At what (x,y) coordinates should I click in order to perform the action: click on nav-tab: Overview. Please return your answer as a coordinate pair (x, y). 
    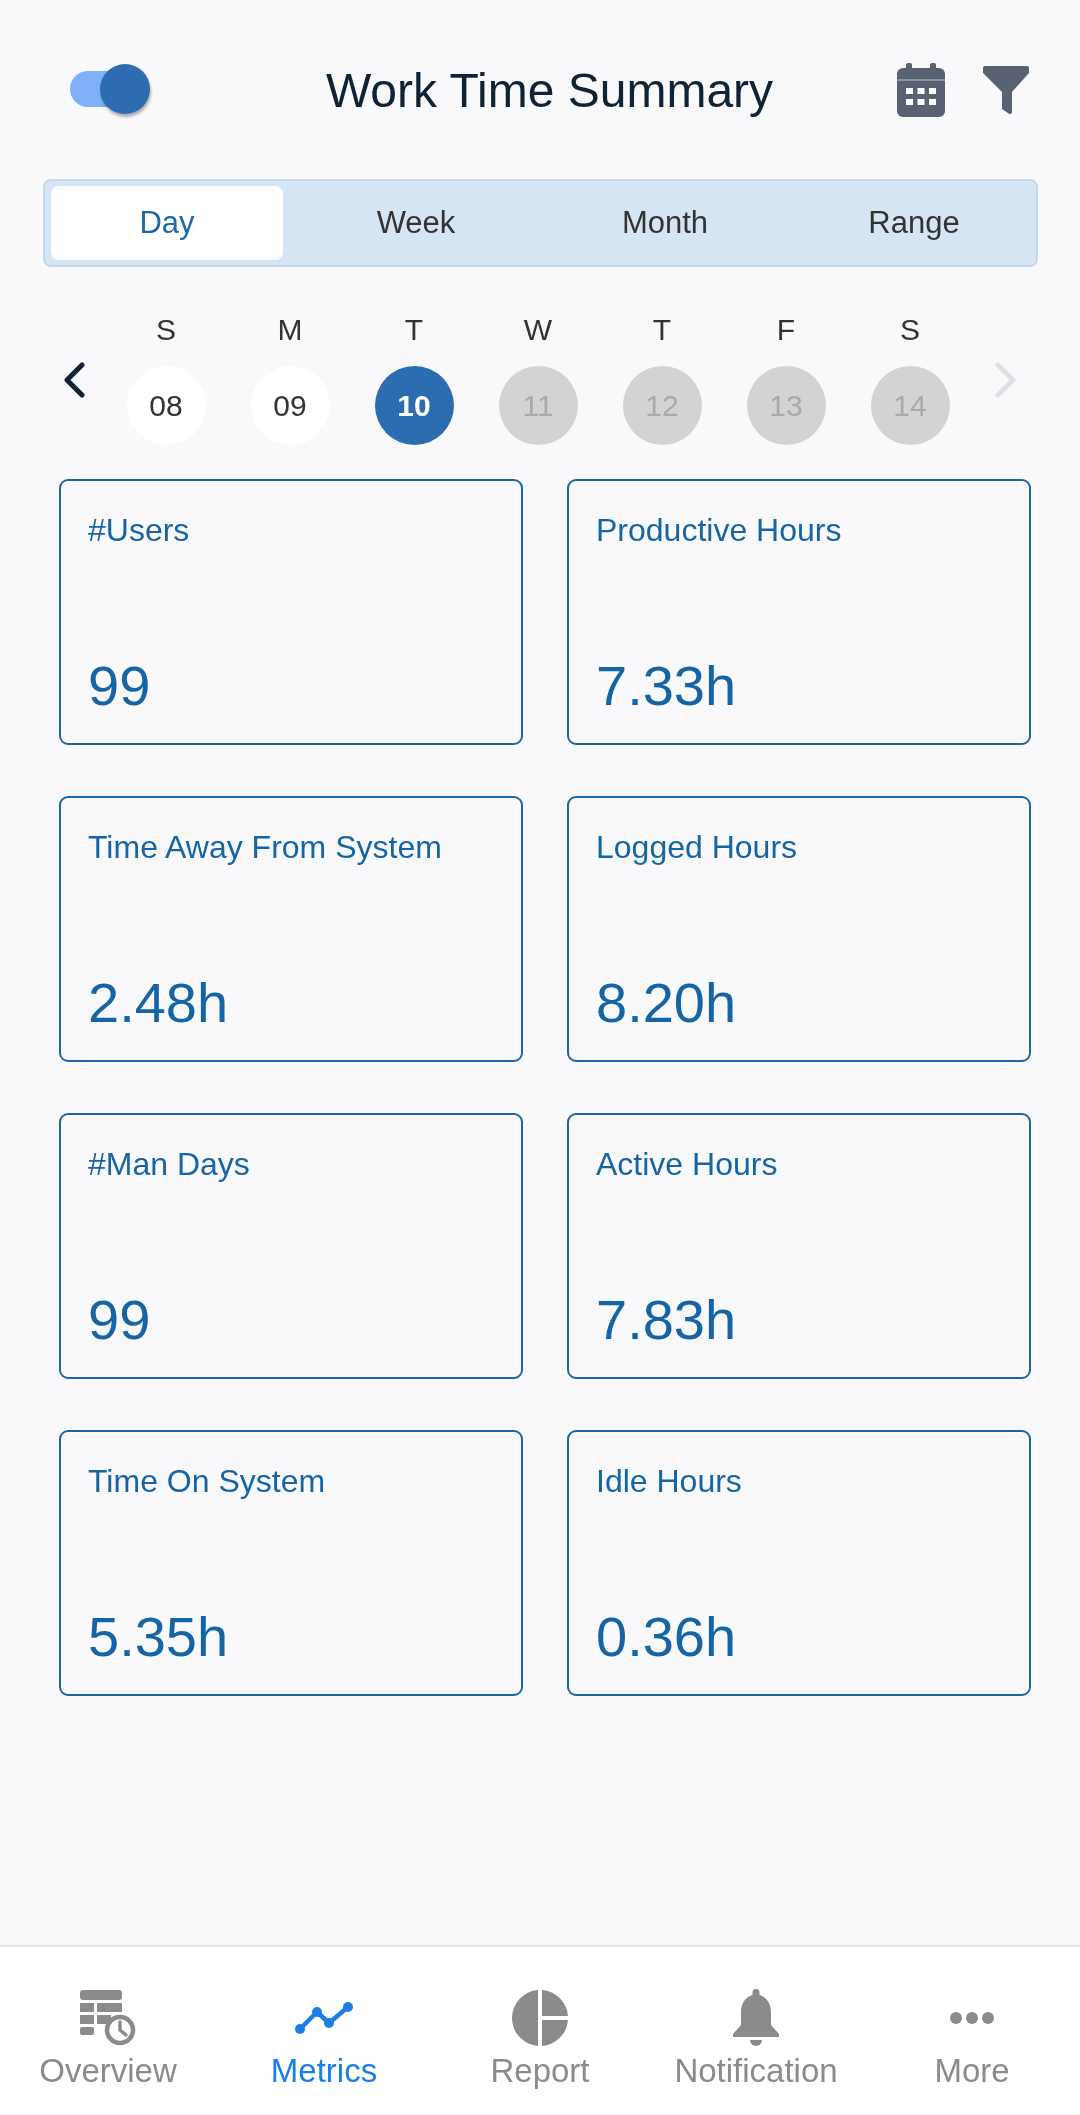
    Looking at the image, I should click on (108, 2040).